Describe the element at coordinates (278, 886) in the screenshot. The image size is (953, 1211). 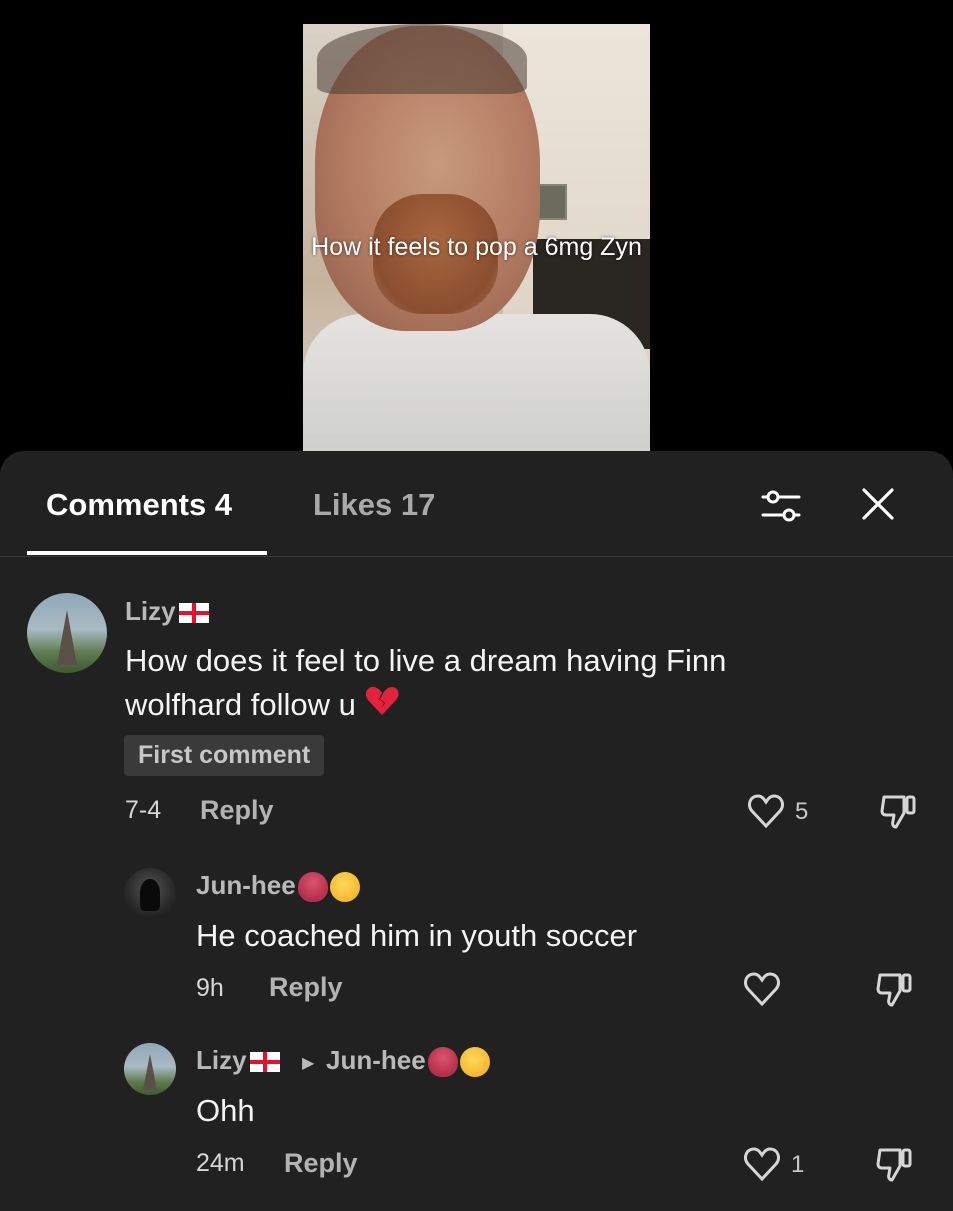
I see `comment-username: Jun-hee` at that location.